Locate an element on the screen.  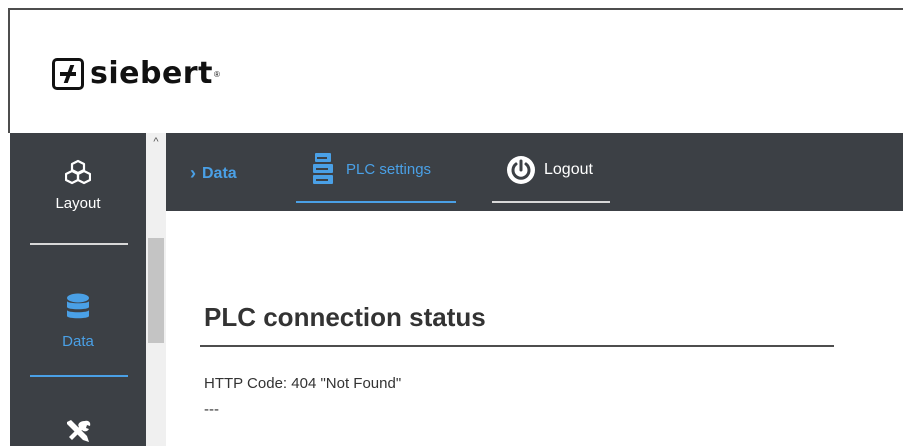
breadcrumb-data: › Data is located at coordinates (213, 173).